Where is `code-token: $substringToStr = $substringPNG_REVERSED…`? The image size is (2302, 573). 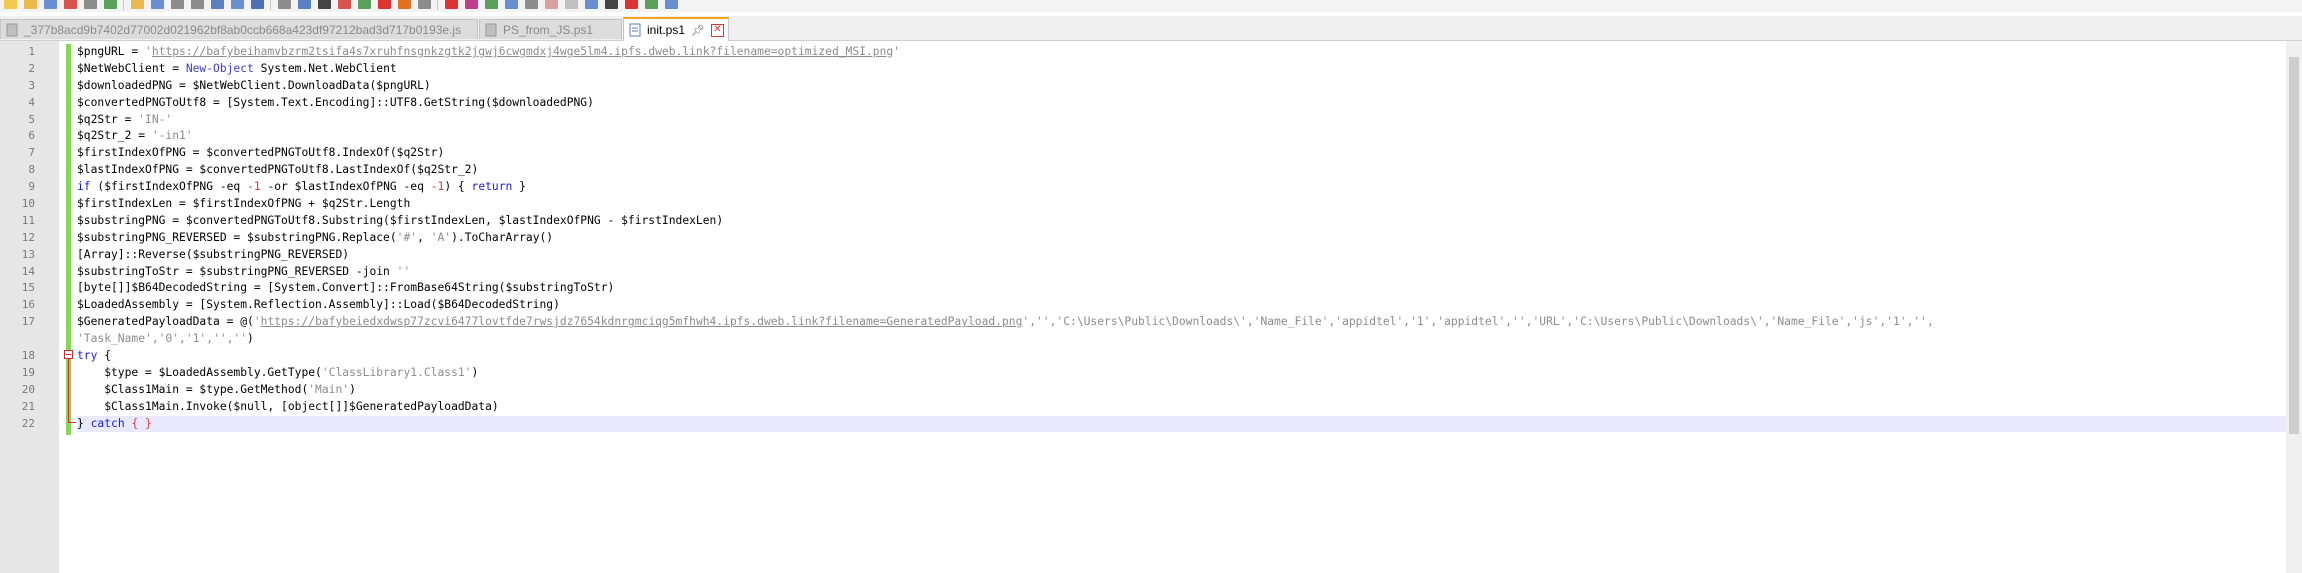 code-token: $substringToStr = $substringPNG_REVERSED… is located at coordinates (237, 271).